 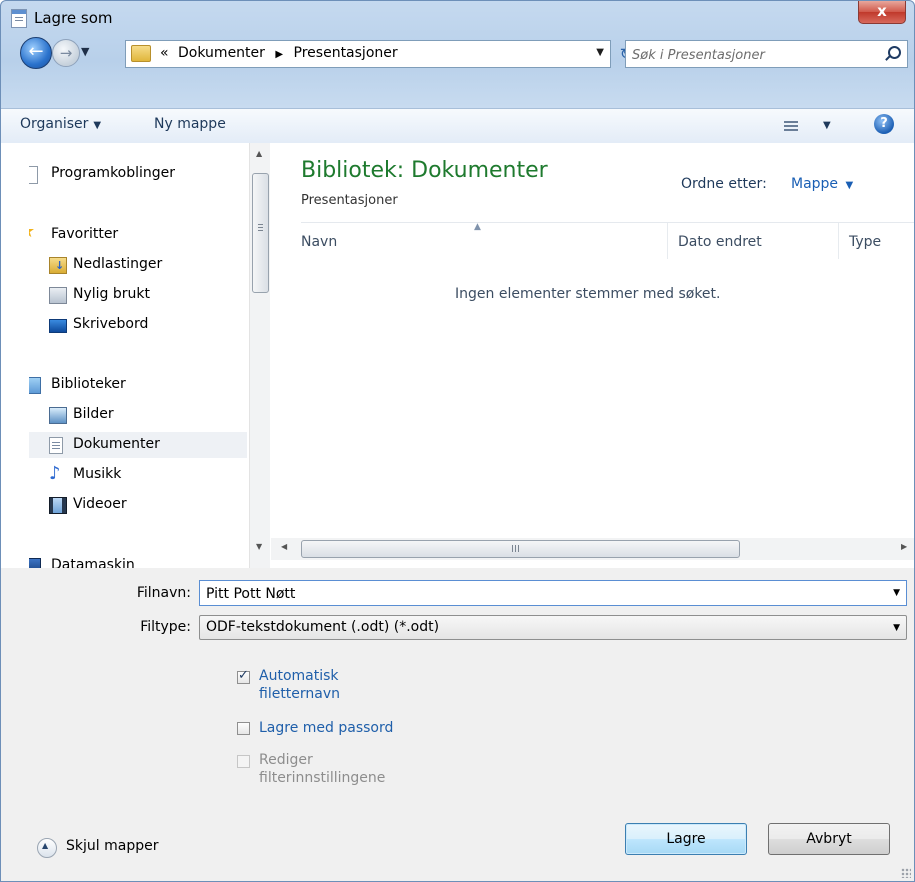 I want to click on back-button: ←, so click(x=36, y=53).